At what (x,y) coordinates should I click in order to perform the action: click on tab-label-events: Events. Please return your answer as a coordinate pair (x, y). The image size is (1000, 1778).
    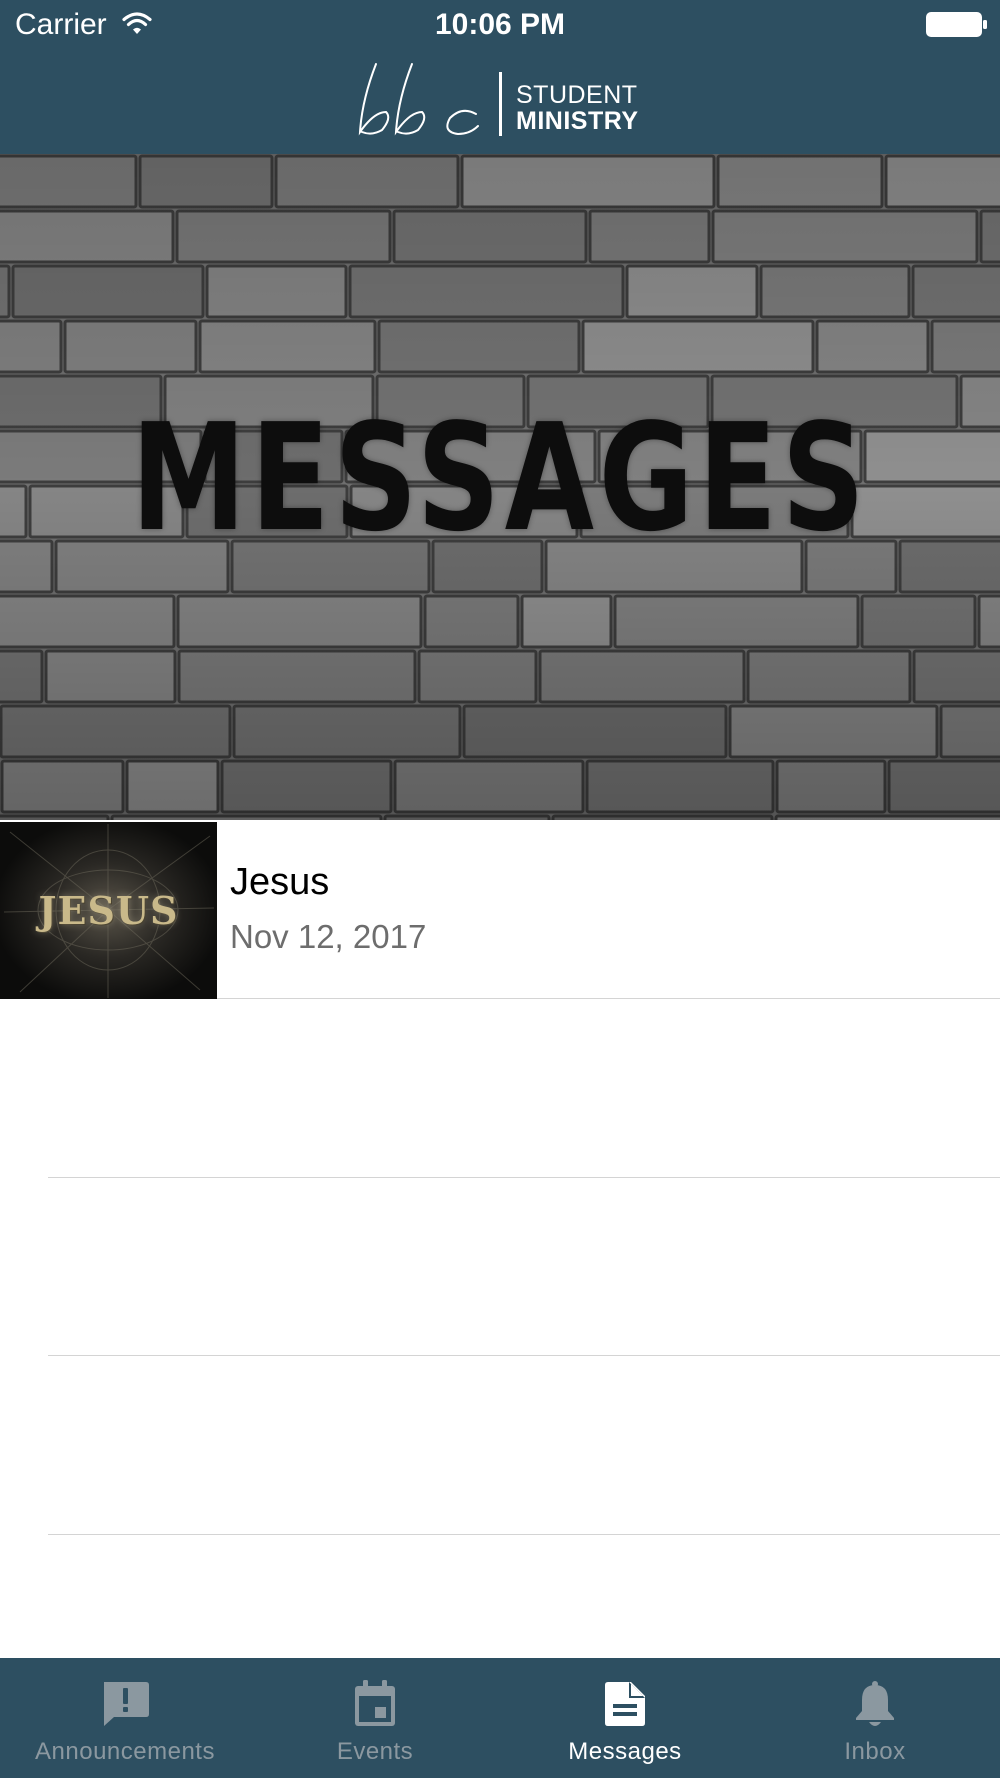
    Looking at the image, I should click on (375, 1751).